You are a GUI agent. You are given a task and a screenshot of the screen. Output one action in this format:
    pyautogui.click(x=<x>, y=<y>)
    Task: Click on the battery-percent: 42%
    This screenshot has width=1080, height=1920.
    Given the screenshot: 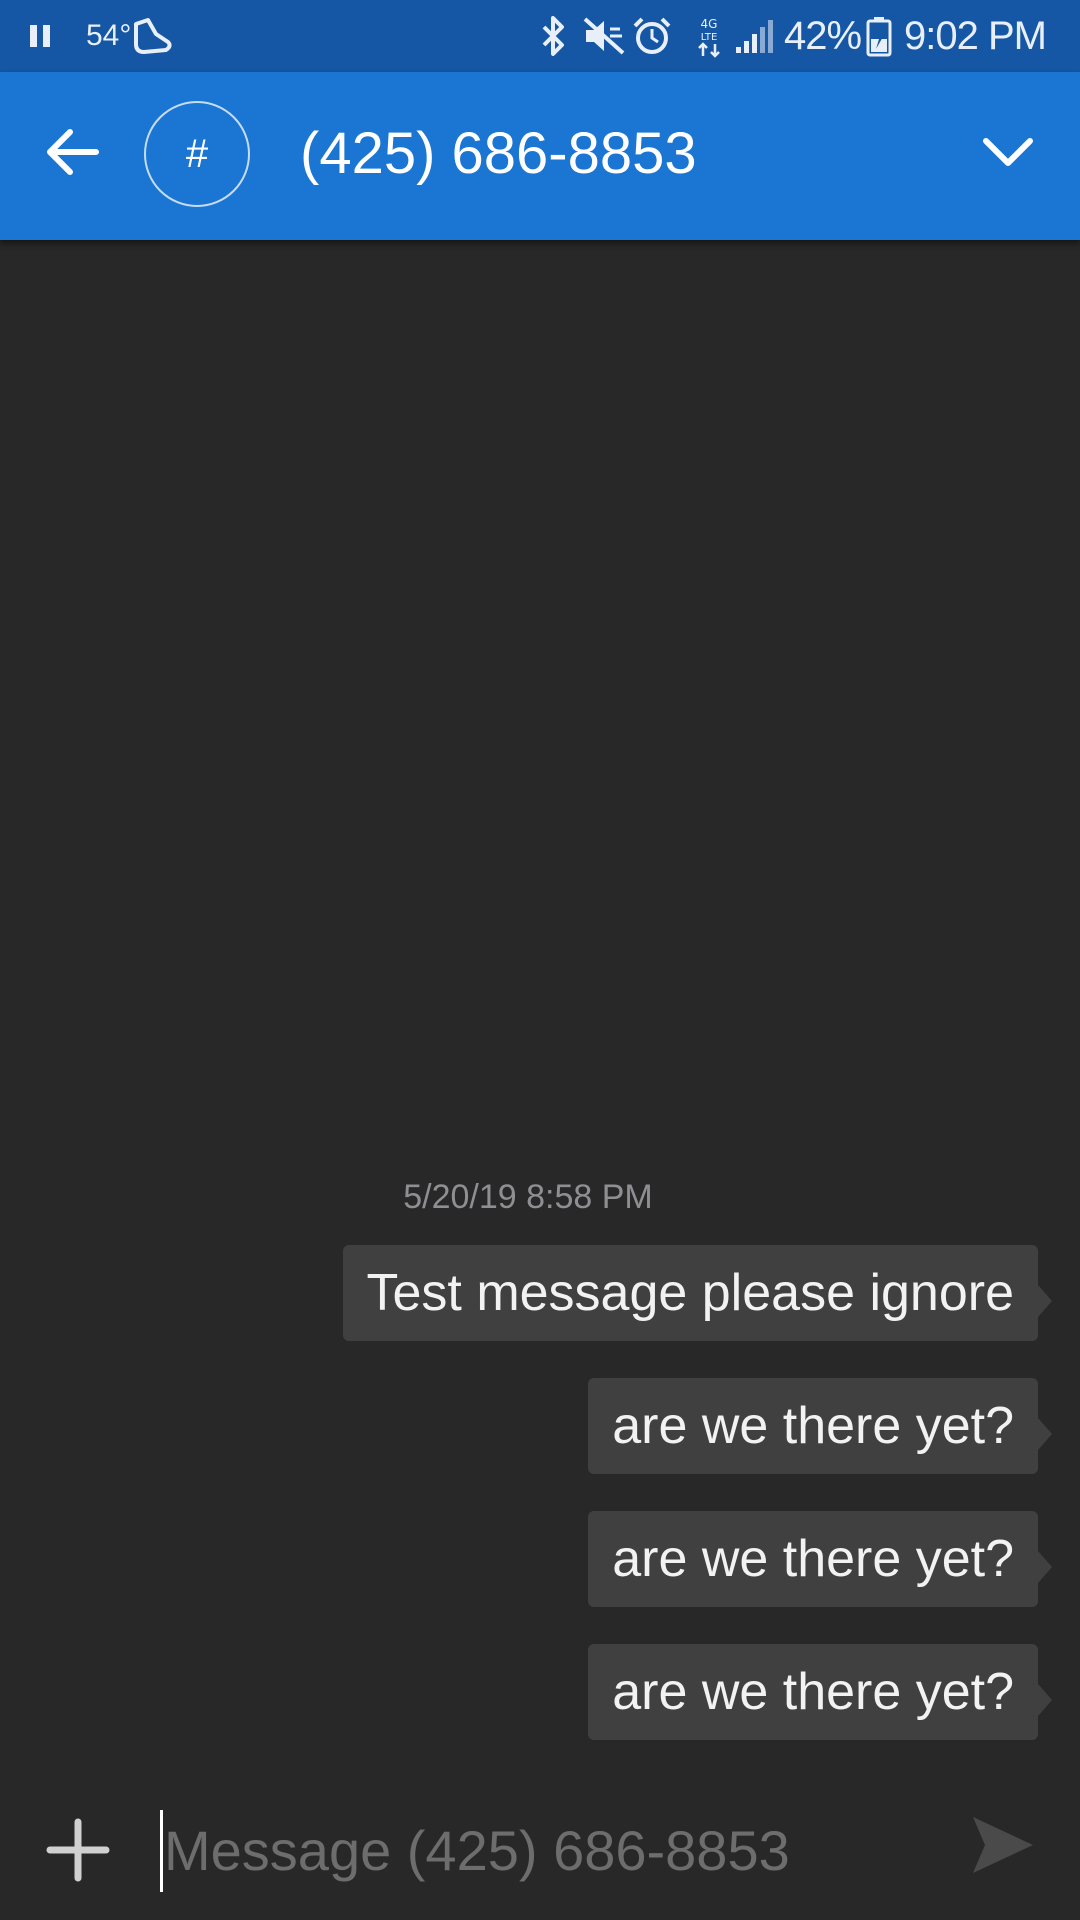 What is the action you would take?
    pyautogui.click(x=823, y=35)
    